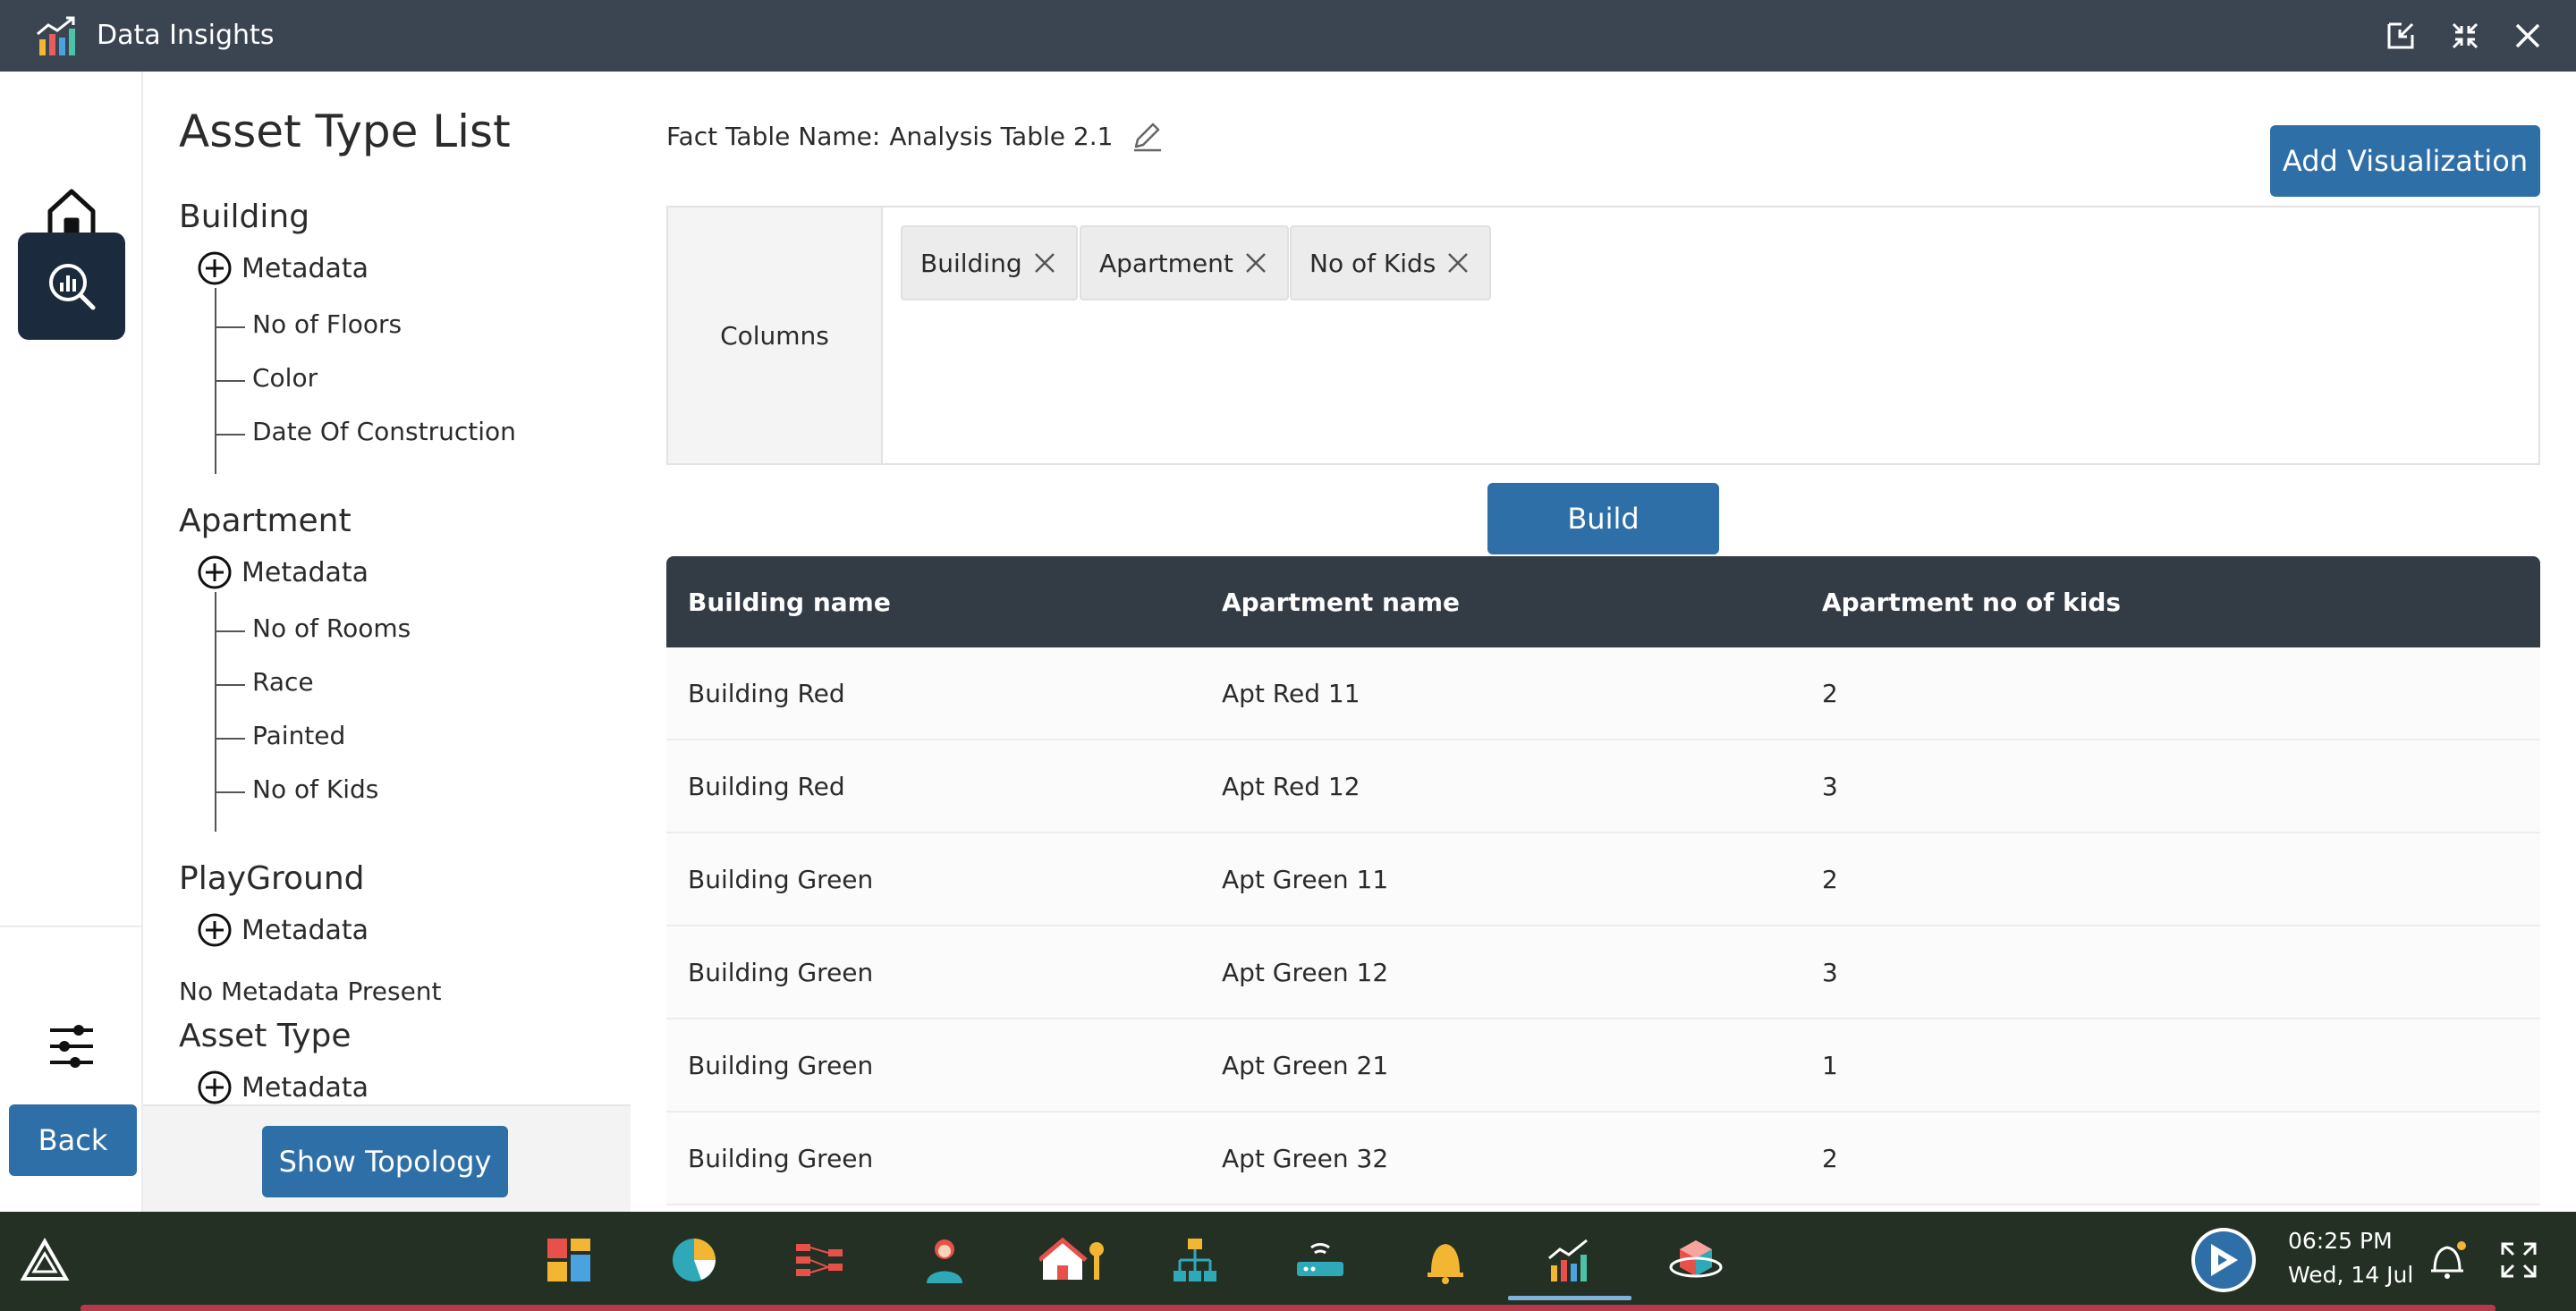  Describe the element at coordinates (1603, 518) in the screenshot. I see `build-button: Build` at that location.